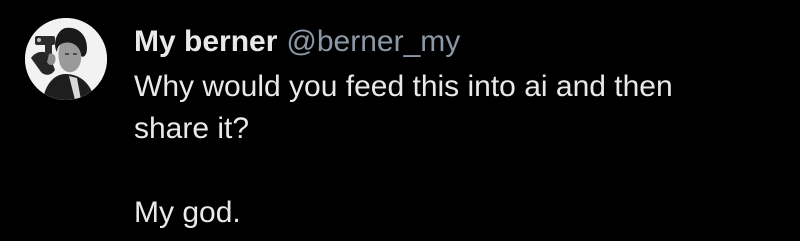 This screenshot has height=241, width=800. I want to click on tweet-header: My berner @berner_my, so click(454, 42).